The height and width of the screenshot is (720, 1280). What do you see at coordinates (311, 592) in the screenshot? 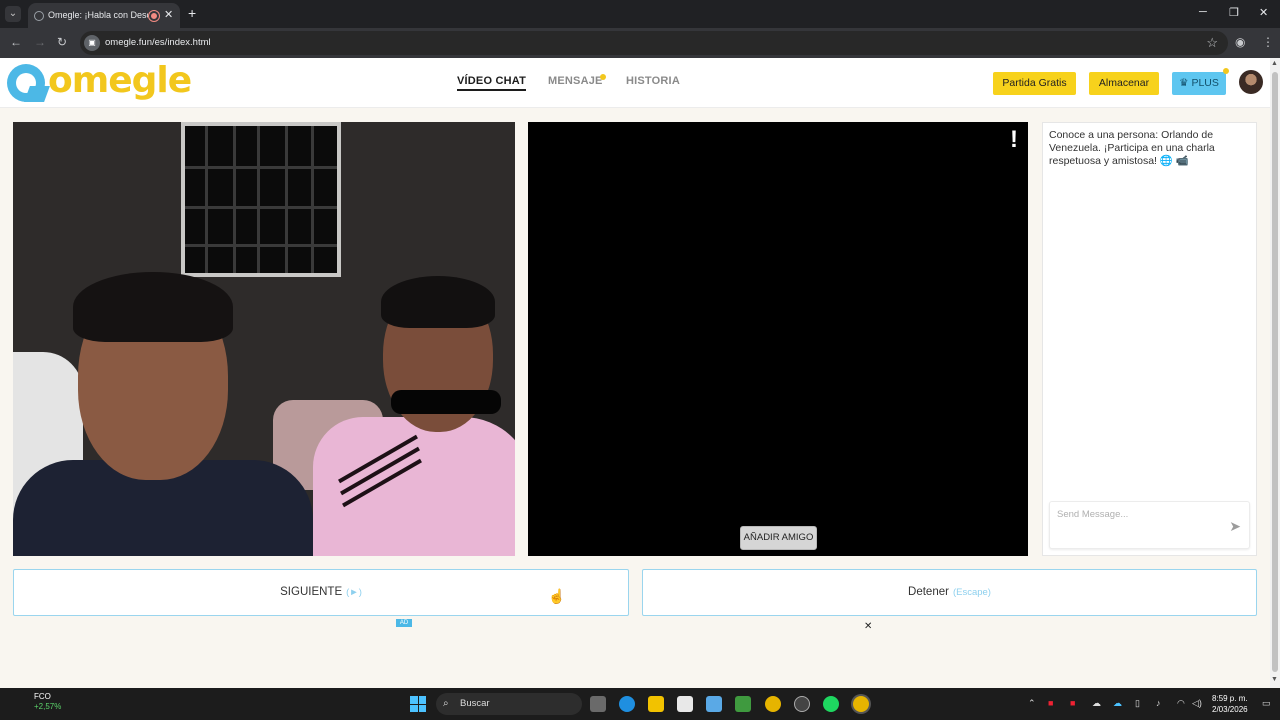
I see `next-label: SIGUIENTE` at bounding box center [311, 592].